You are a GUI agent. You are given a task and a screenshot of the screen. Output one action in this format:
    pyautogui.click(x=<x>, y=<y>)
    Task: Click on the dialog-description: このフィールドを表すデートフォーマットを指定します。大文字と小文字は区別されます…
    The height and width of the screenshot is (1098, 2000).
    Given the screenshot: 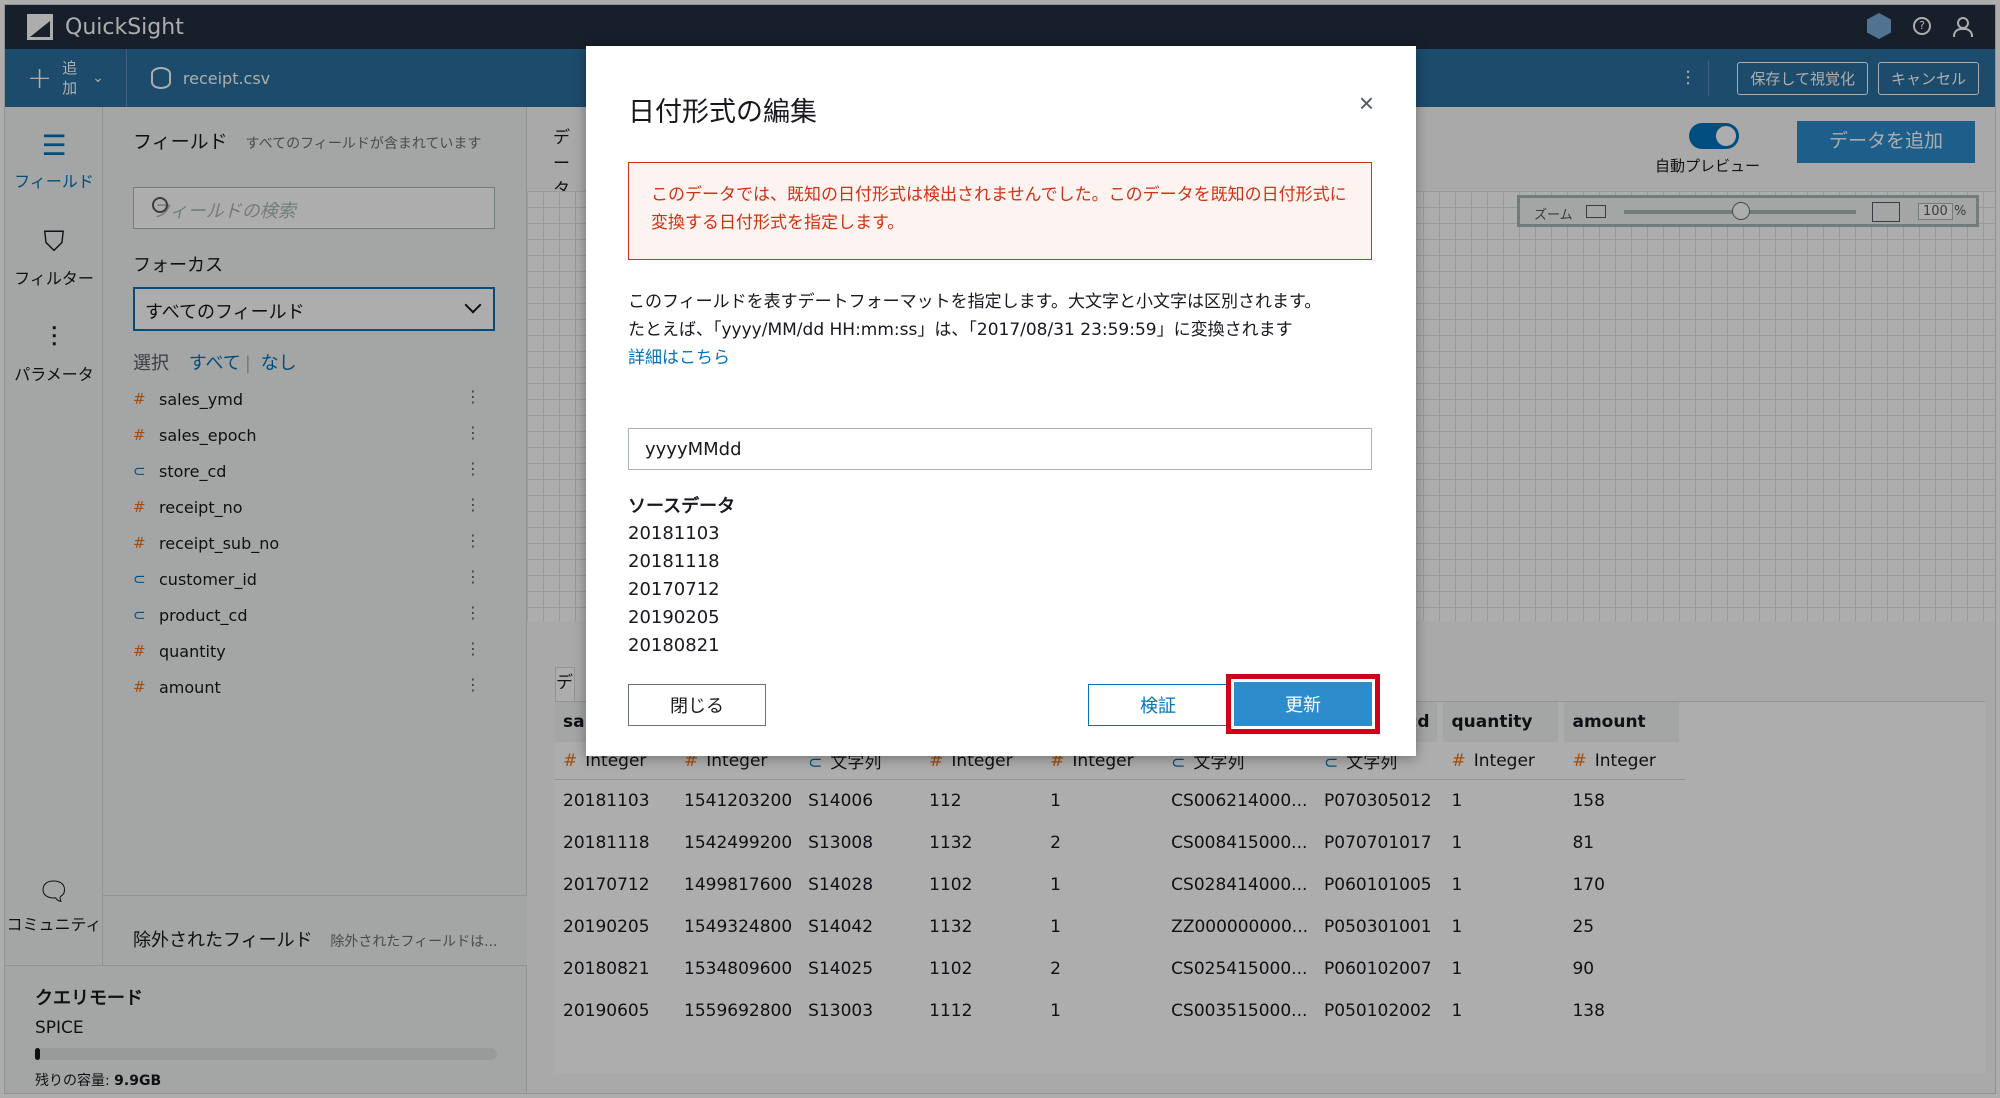 What is the action you would take?
    pyautogui.click(x=1000, y=330)
    